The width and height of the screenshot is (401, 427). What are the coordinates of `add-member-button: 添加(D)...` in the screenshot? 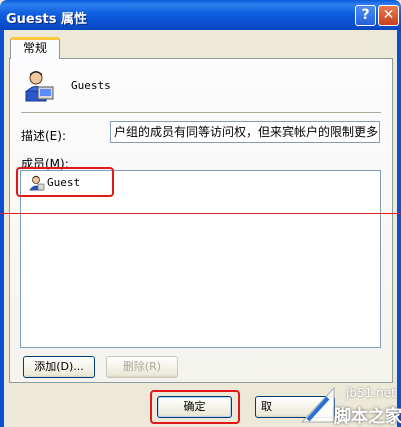 It's located at (59, 367).